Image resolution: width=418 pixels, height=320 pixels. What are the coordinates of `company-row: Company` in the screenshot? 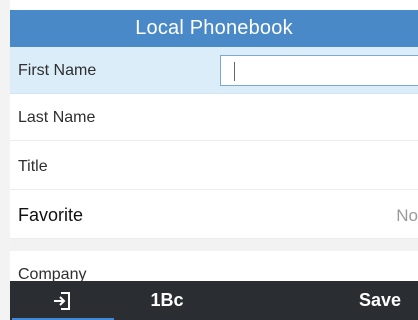 It's located at (214, 266).